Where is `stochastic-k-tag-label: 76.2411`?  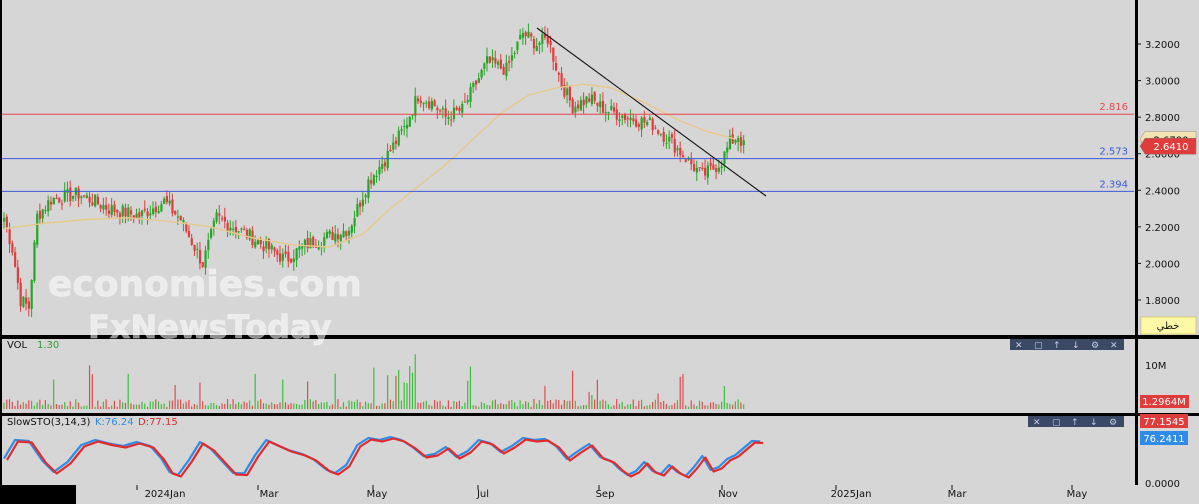
stochastic-k-tag-label: 76.2411 is located at coordinates (1163, 439).